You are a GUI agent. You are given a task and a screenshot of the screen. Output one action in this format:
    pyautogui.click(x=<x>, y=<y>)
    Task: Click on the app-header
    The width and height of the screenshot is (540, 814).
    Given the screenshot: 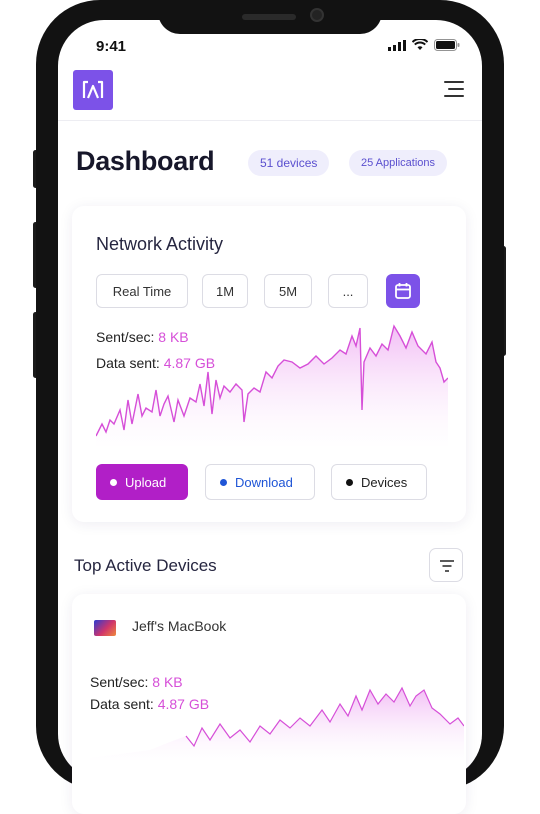 What is the action you would take?
    pyautogui.click(x=270, y=94)
    